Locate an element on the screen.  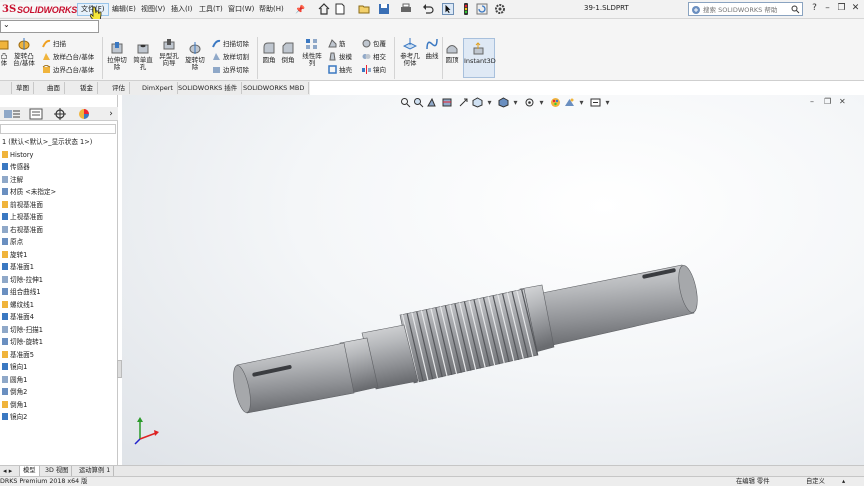
tab-dimxpert: DimXpert is located at coordinates (158, 88).